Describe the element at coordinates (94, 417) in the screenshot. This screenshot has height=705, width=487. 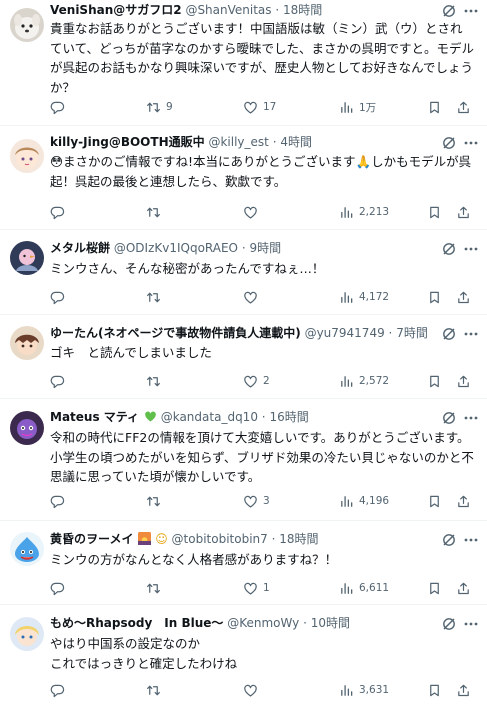
I see `display-name: Mateus マティ` at that location.